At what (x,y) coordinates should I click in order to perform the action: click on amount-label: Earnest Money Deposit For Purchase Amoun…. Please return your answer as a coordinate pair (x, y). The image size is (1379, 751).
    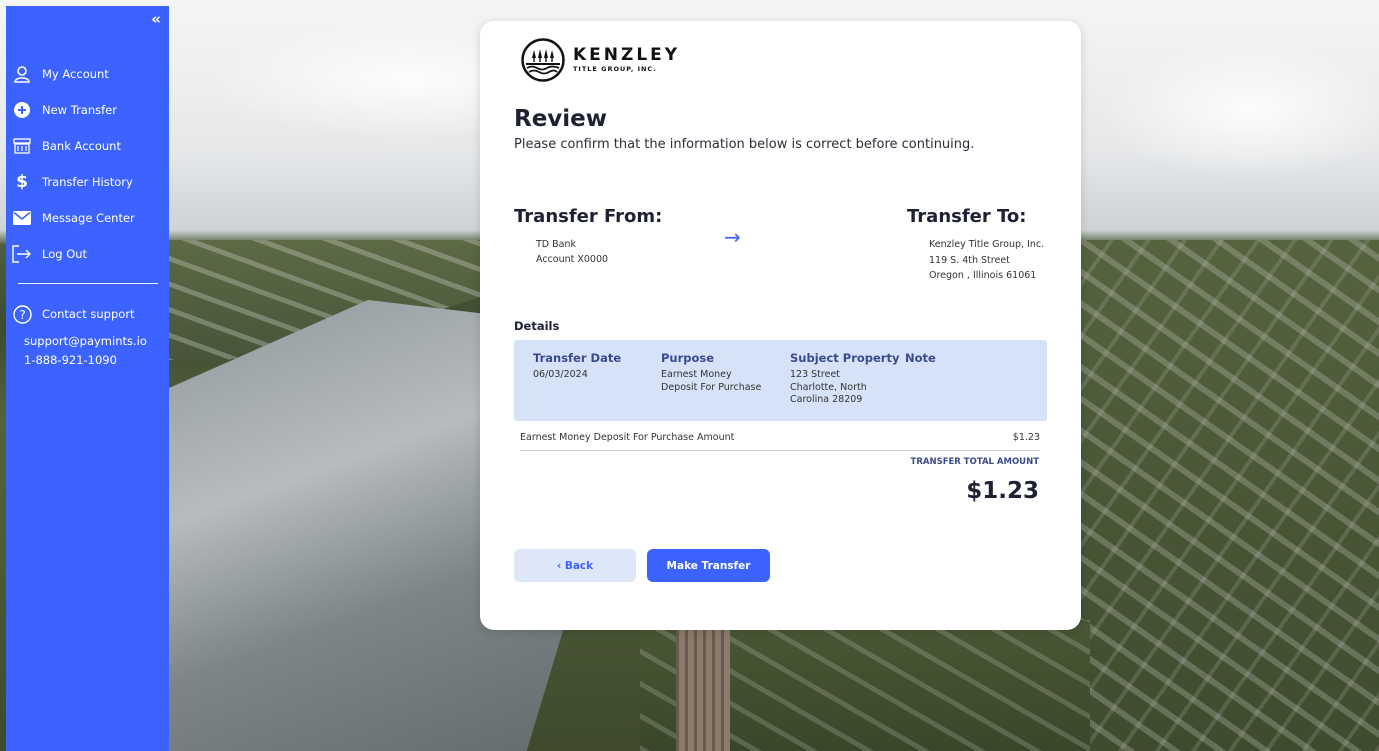
    Looking at the image, I should click on (627, 437).